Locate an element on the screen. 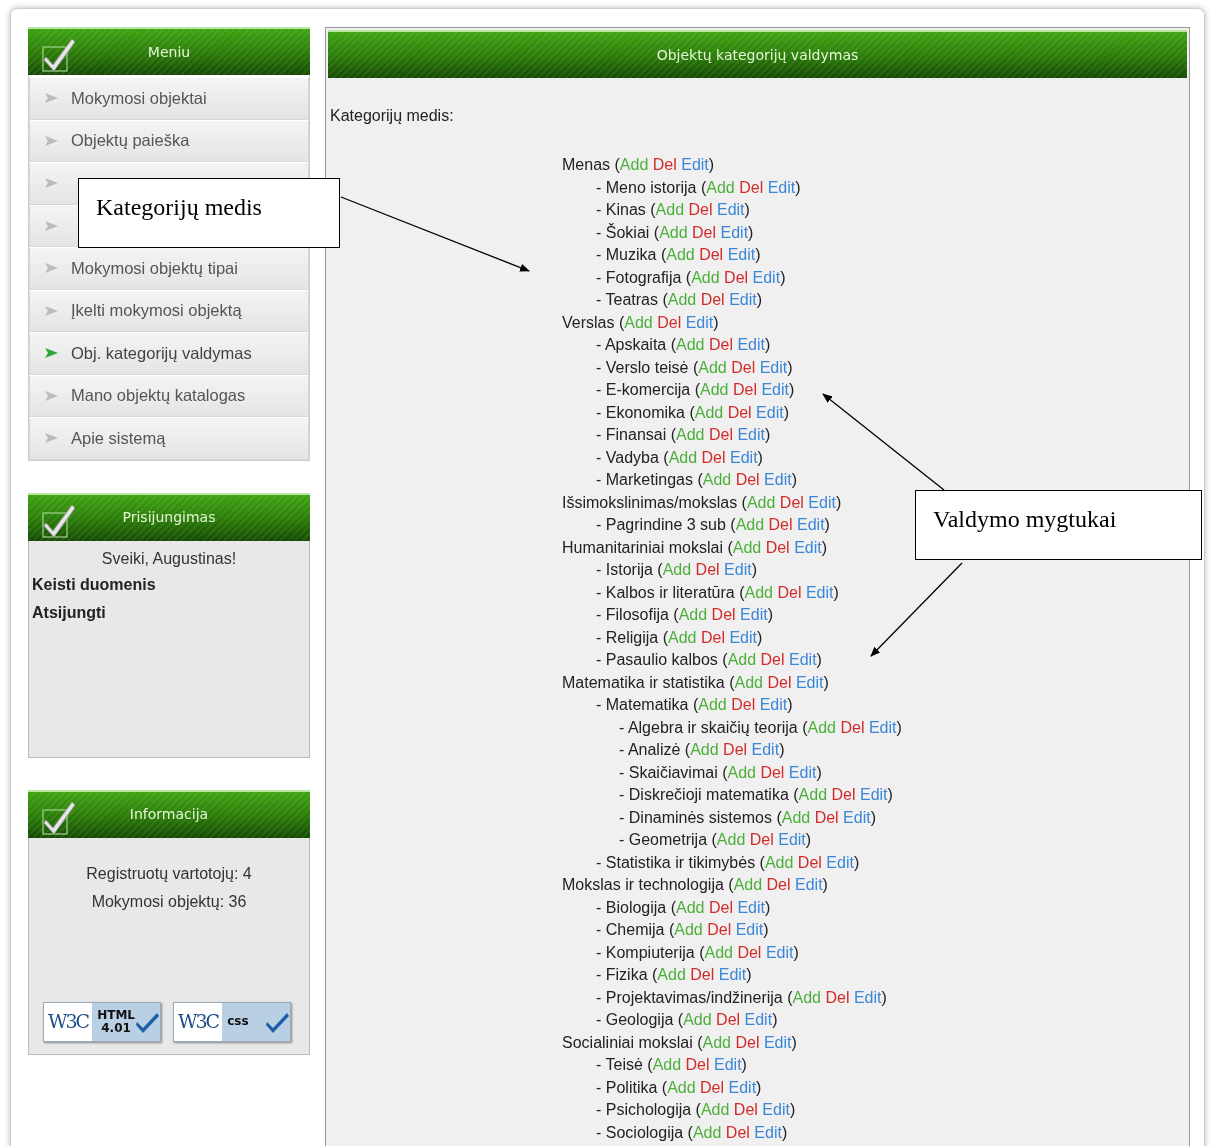  category-name: - Marketingas is located at coordinates (644, 479).